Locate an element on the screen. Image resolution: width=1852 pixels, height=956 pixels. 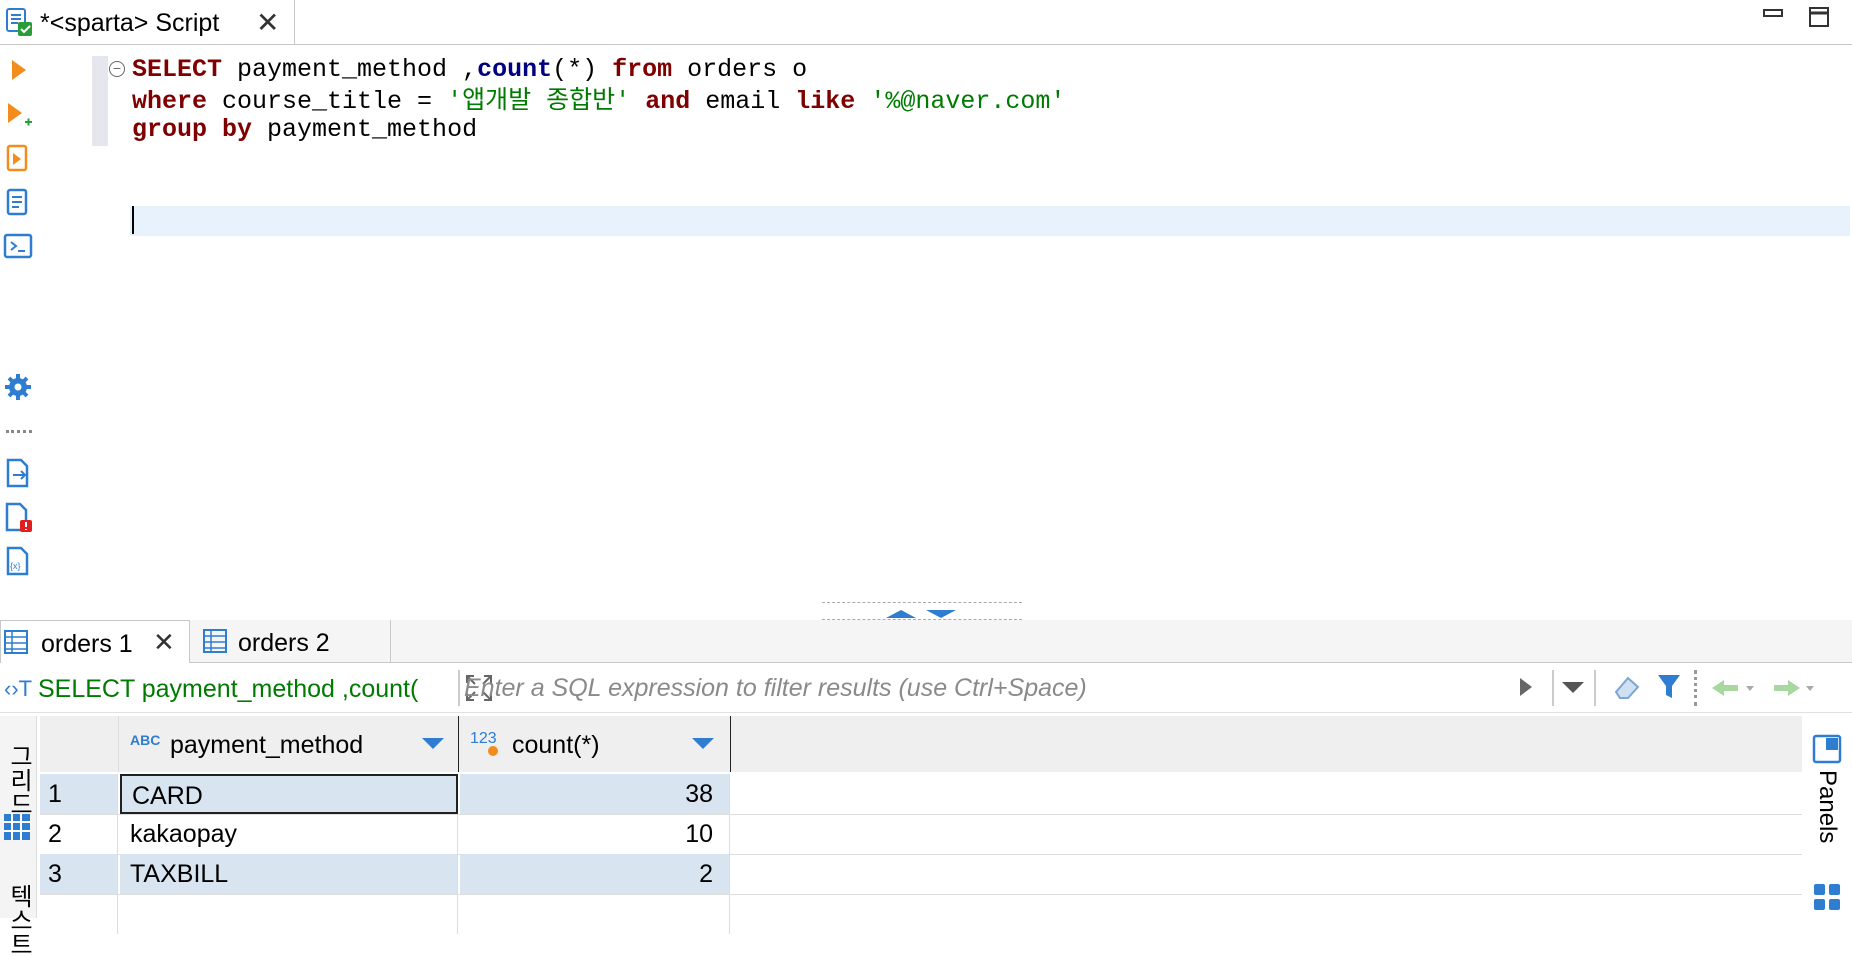
forward-arrow-icon is located at coordinates (1793, 690).